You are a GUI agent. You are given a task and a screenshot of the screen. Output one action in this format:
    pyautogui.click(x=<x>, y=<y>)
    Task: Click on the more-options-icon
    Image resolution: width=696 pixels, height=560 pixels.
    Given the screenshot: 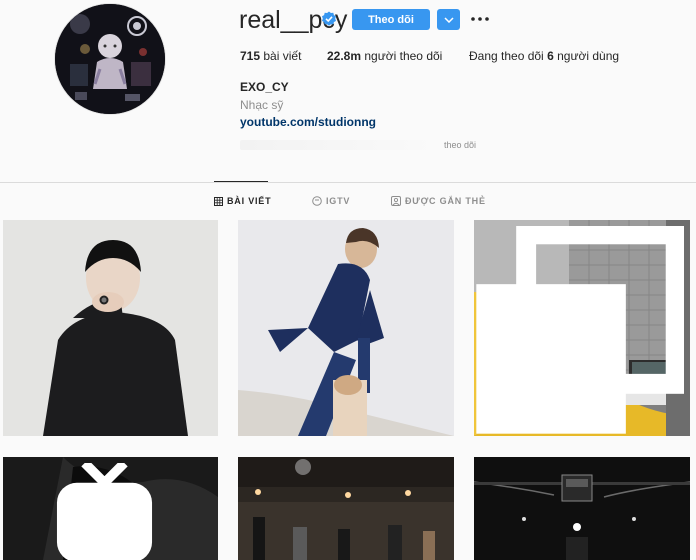 What is the action you would take?
    pyautogui.click(x=480, y=19)
    